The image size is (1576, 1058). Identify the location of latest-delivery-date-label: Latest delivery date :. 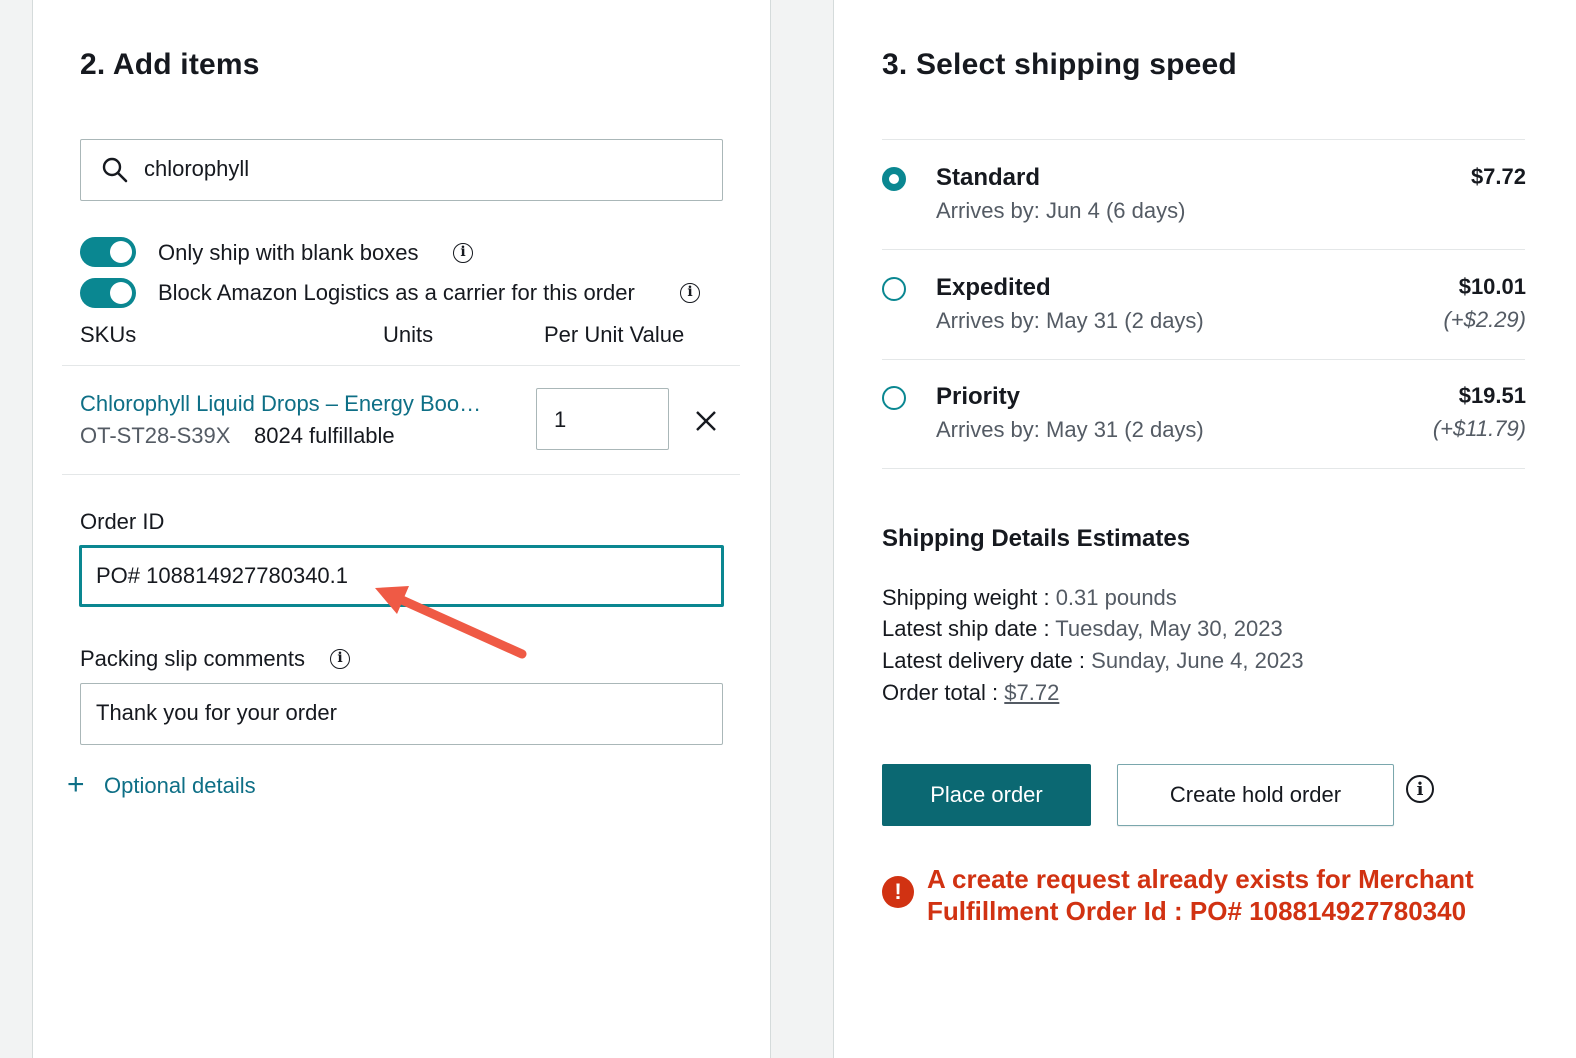
(984, 660).